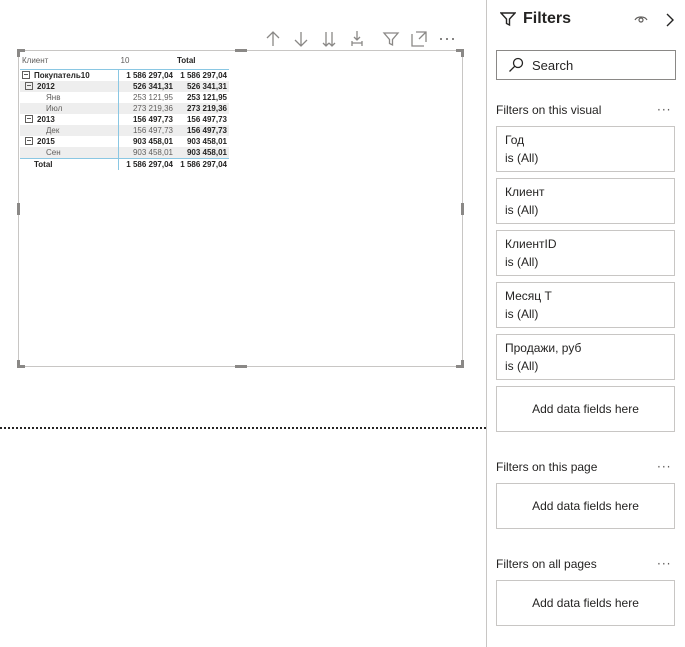 This screenshot has height=647, width=685. I want to click on visual-filters-dropzone: Add data fields here, so click(585, 409).